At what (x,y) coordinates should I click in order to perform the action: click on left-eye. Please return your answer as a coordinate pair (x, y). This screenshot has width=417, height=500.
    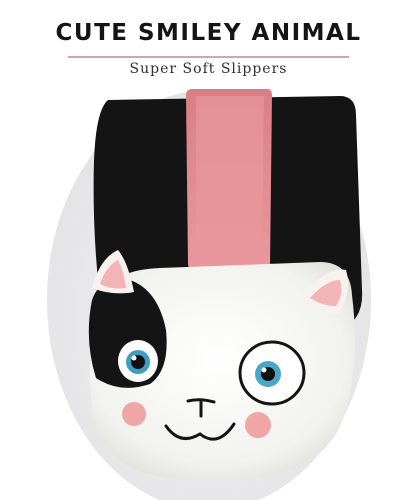
    Looking at the image, I should click on (138, 361).